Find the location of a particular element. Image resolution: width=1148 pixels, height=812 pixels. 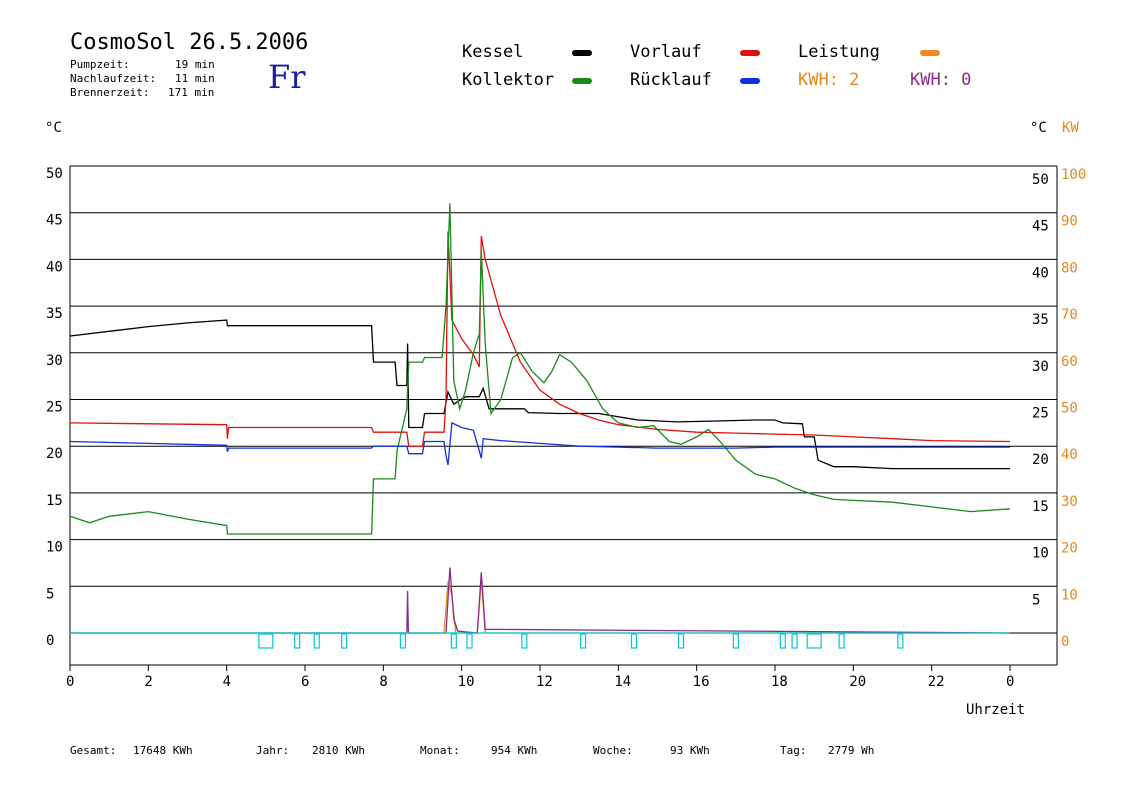

x-tick-label-11: 22 is located at coordinates (936, 682).